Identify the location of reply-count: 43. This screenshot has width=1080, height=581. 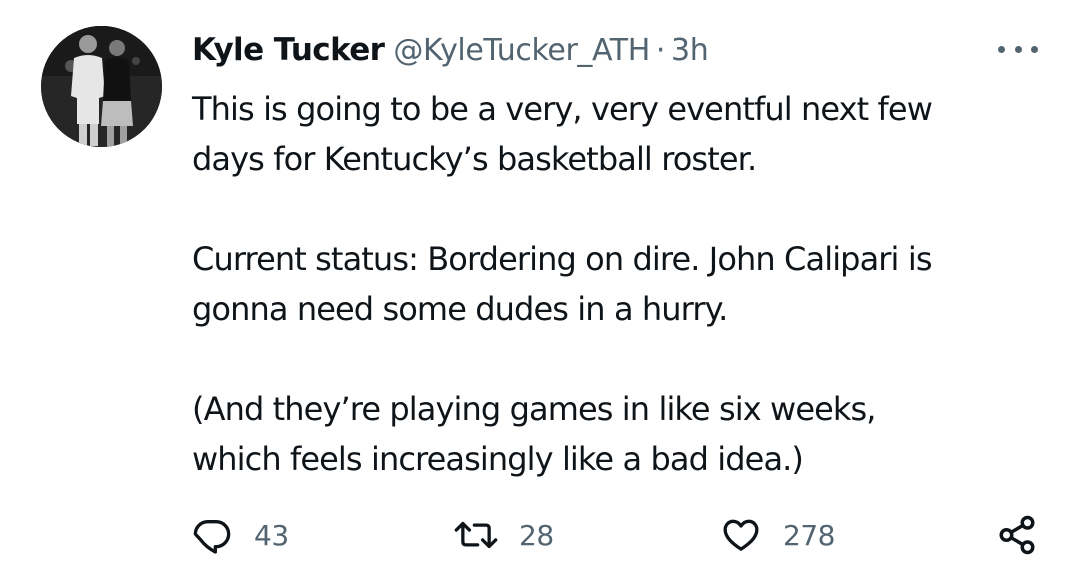
(271, 535).